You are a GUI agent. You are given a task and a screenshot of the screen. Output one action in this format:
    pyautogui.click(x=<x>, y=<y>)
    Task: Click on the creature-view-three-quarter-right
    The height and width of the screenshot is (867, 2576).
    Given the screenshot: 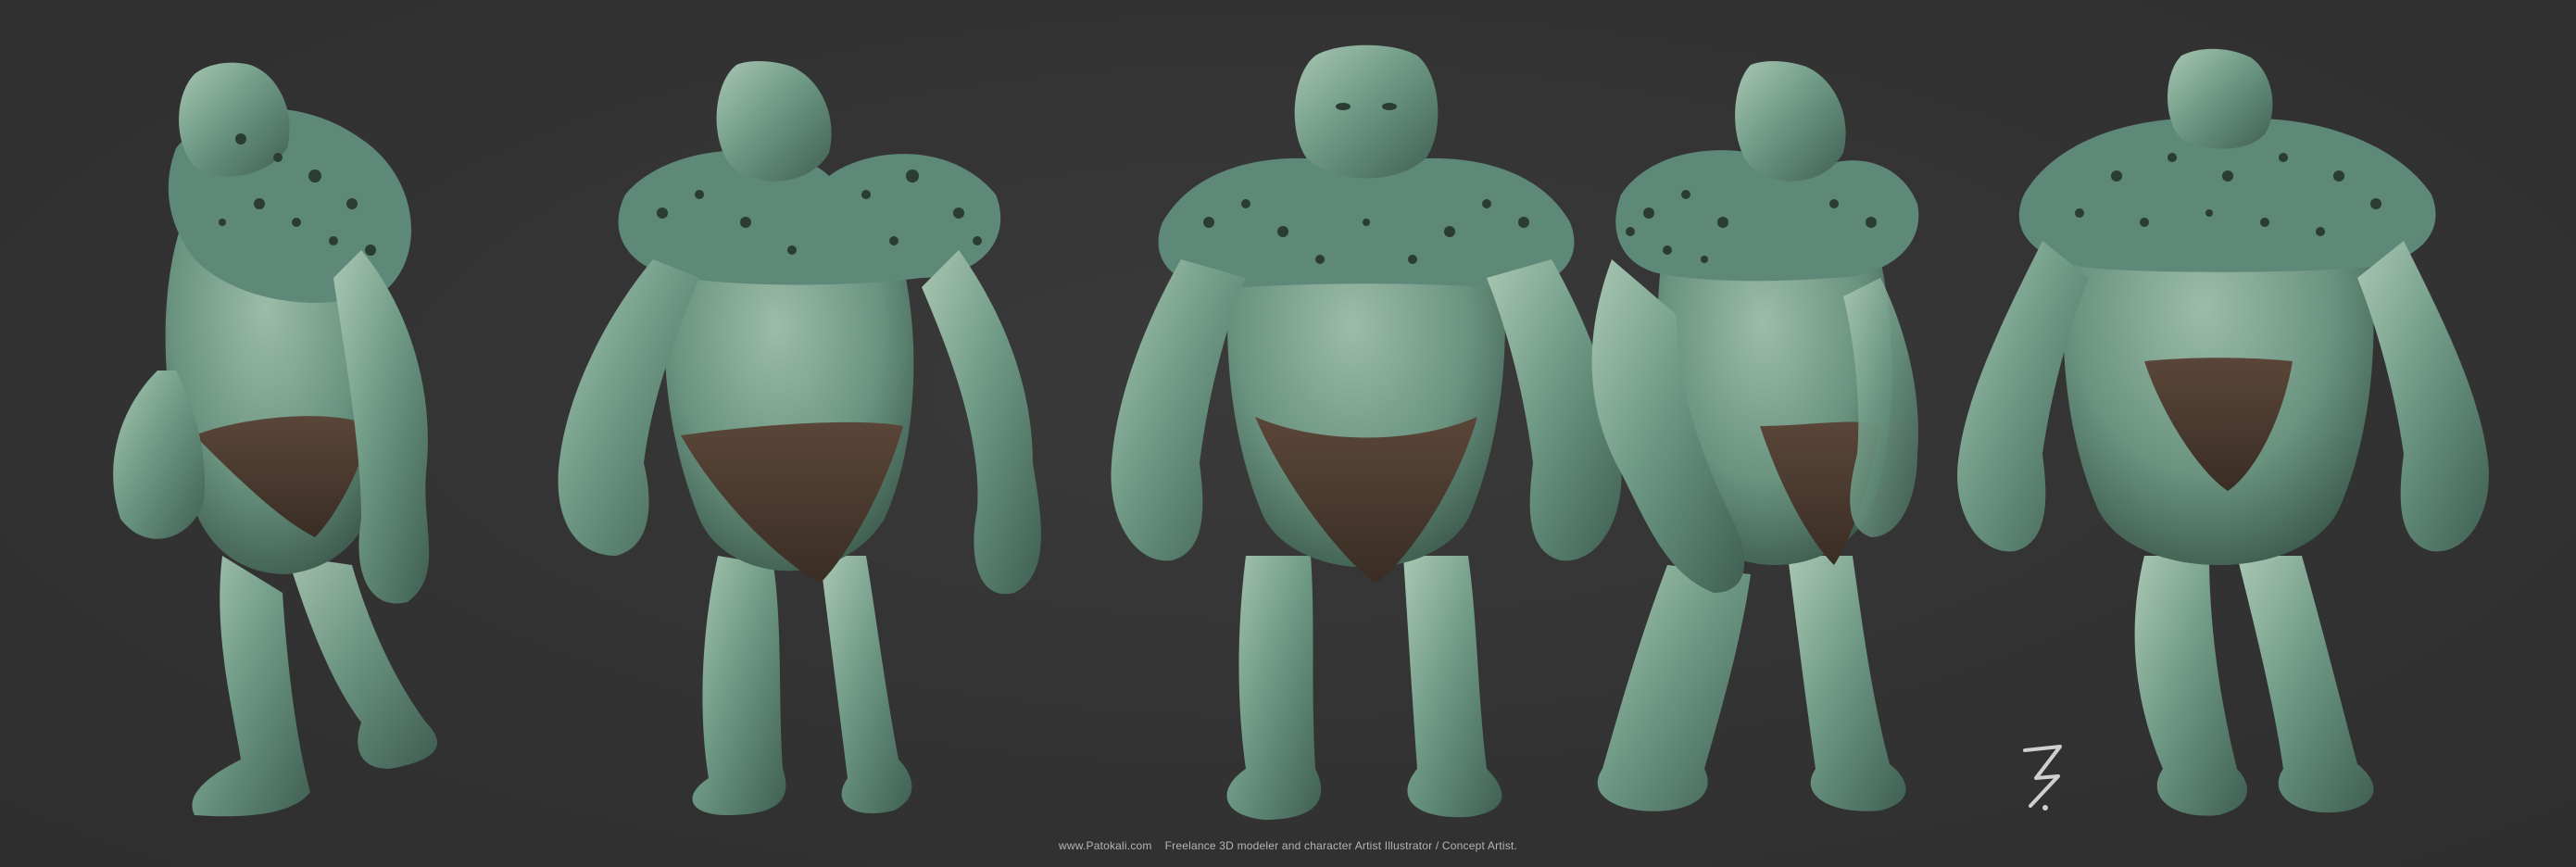 What is the action you would take?
    pyautogui.click(x=1773, y=431)
    